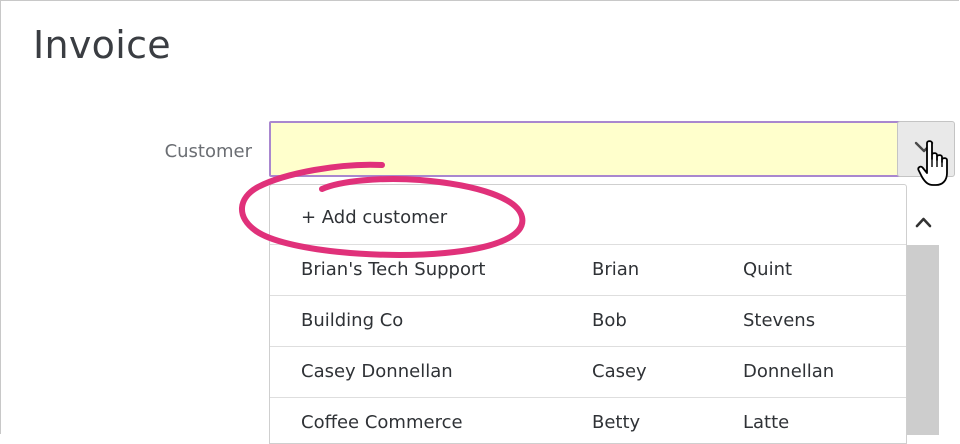  Describe the element at coordinates (374, 217) in the screenshot. I see `add-customer-label: + Add customer` at that location.